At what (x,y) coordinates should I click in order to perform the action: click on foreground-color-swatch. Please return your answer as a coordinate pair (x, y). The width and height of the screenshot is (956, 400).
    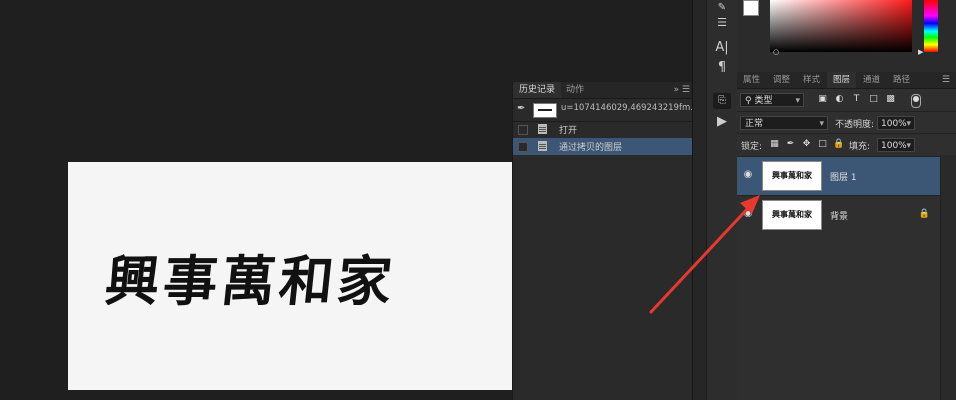
    Looking at the image, I should click on (751, 8).